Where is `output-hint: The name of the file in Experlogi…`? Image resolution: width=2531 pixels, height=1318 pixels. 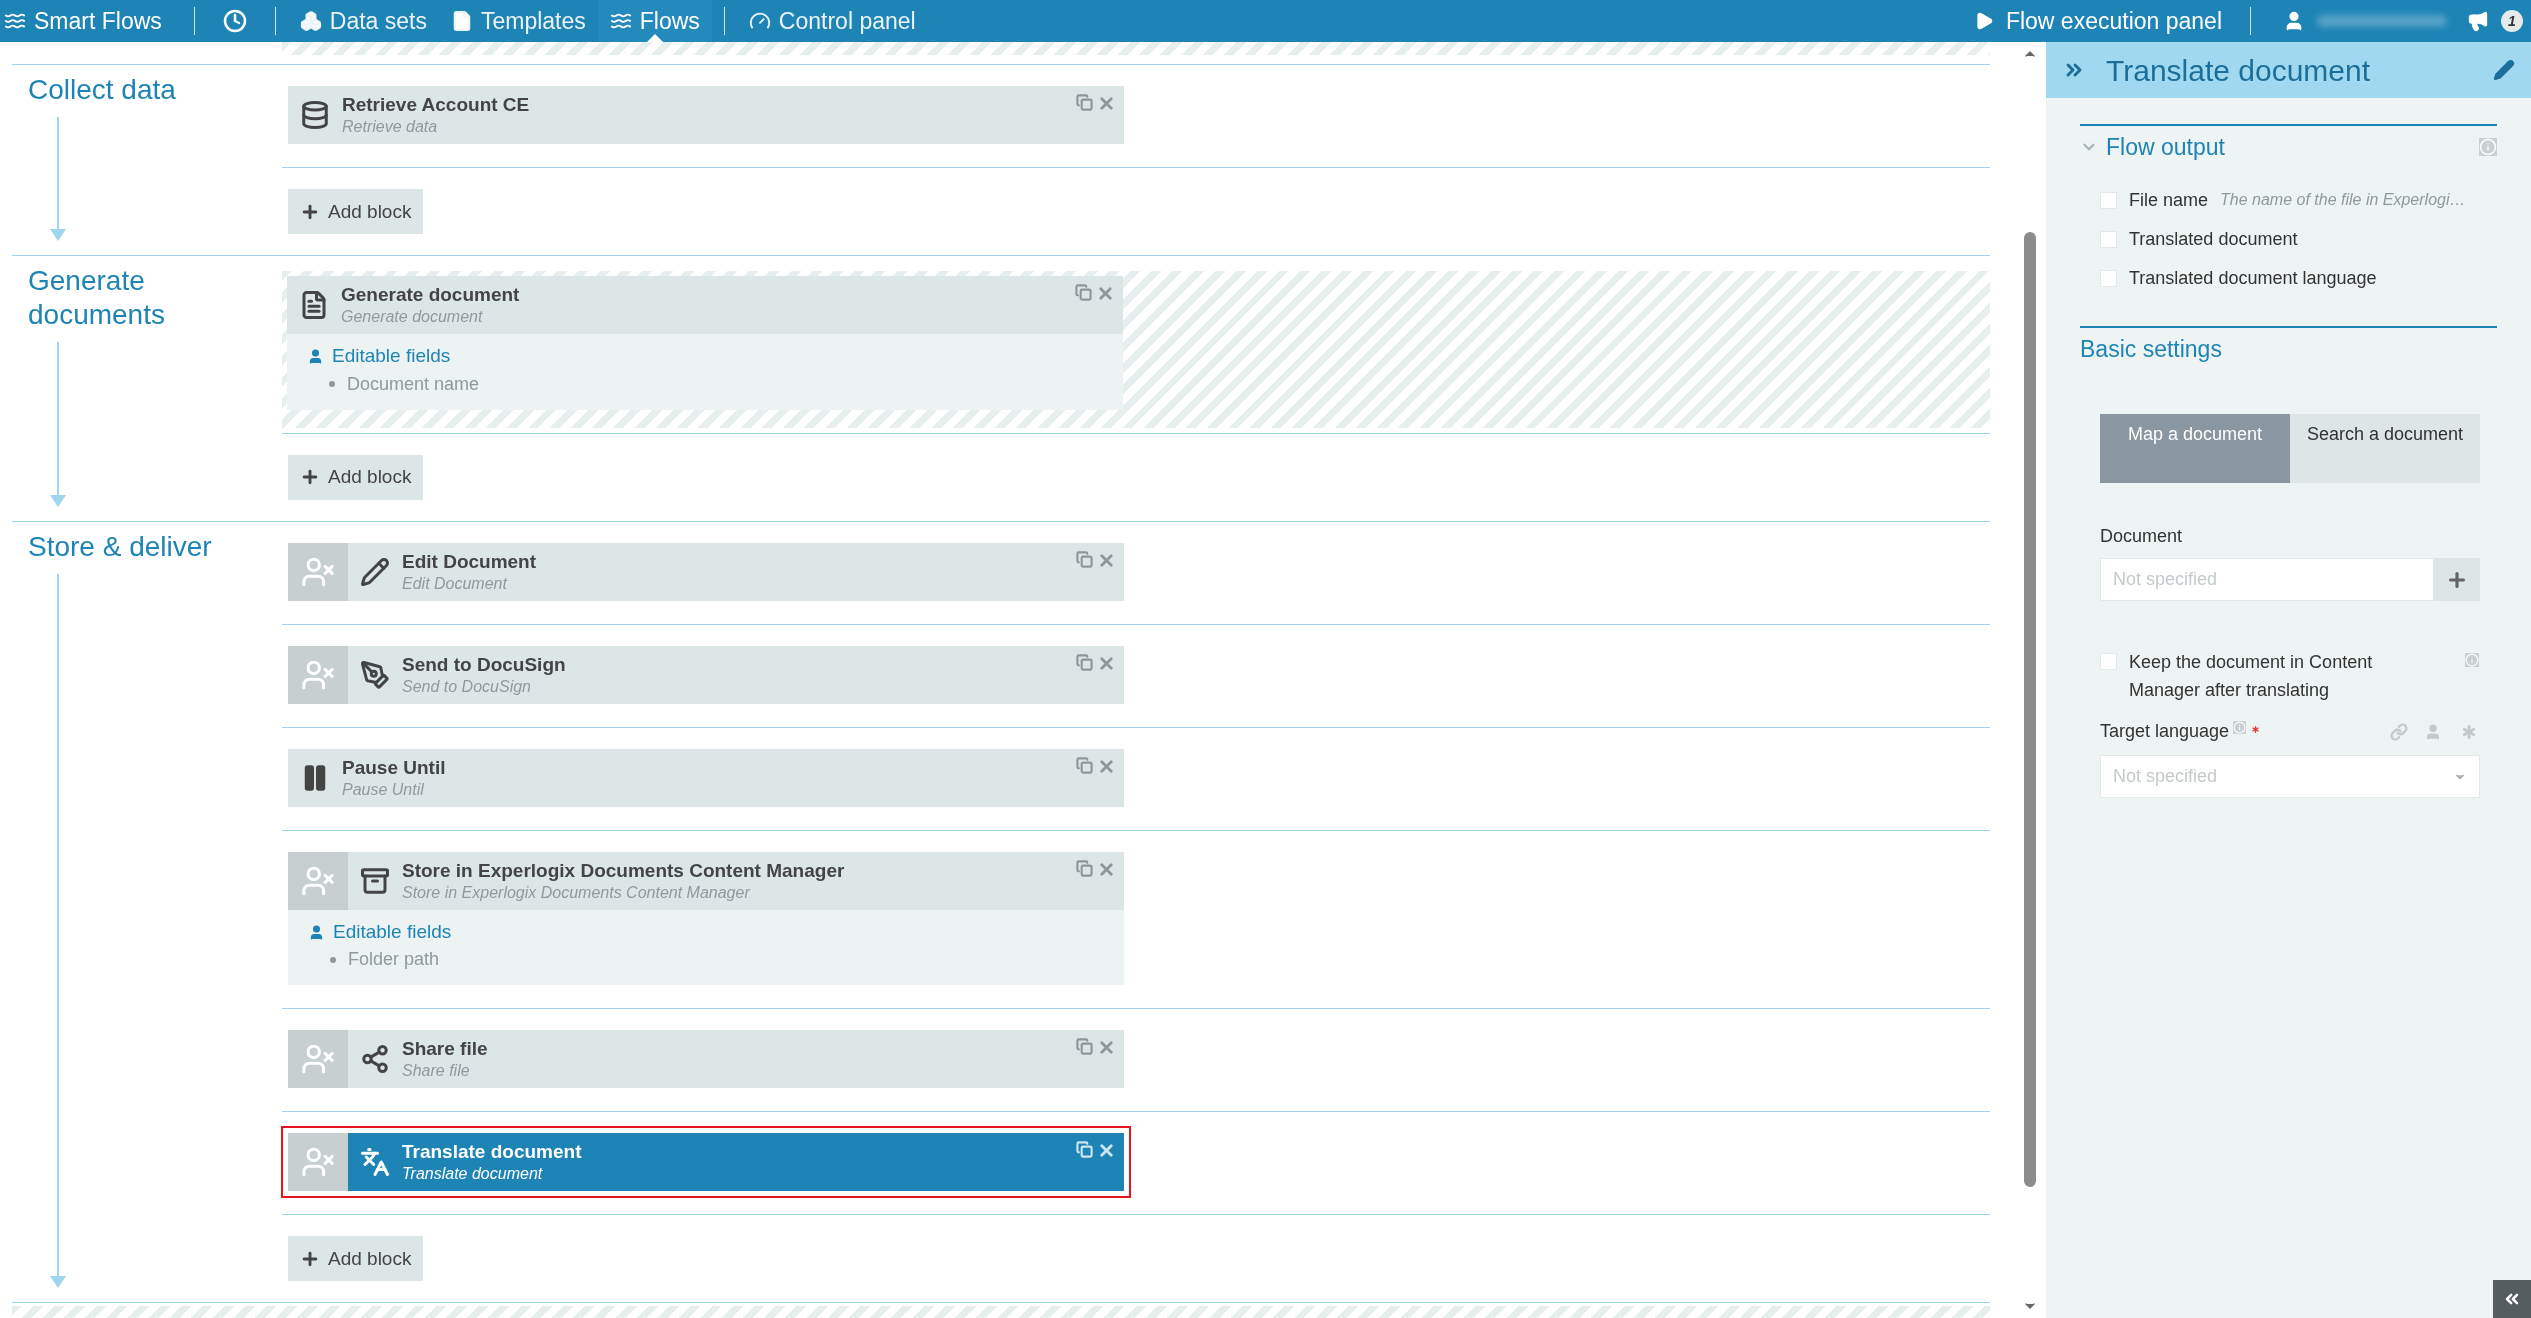 output-hint: The name of the file in Experlogi… is located at coordinates (2343, 200).